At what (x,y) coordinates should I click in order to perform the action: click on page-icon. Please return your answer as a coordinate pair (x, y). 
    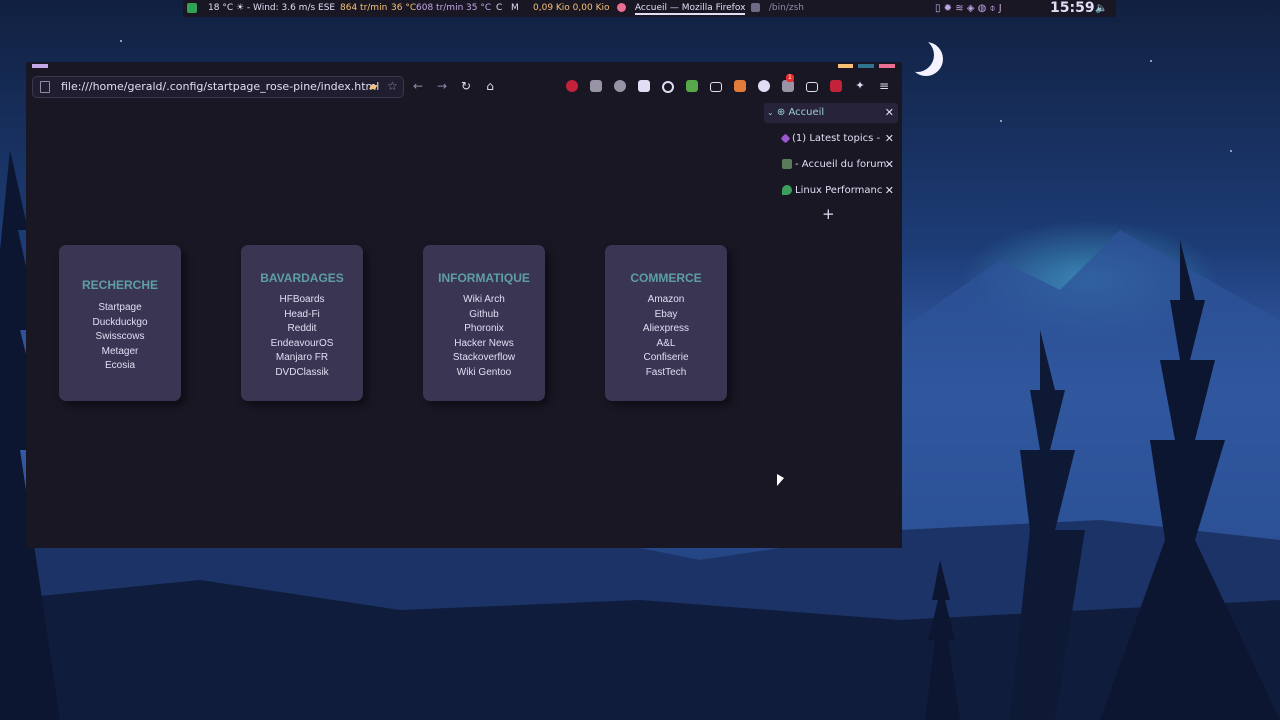
    Looking at the image, I should click on (45, 87).